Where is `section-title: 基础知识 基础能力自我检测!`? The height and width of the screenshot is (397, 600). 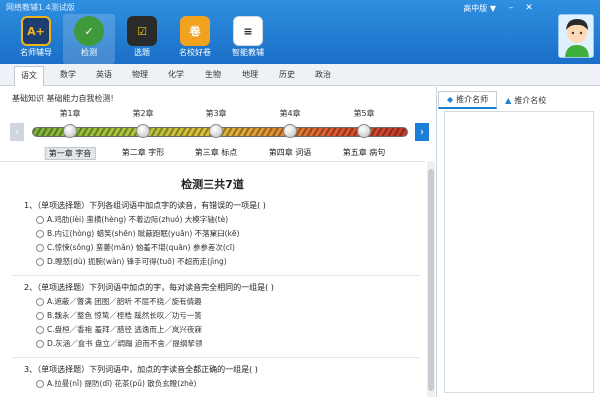 section-title: 基础知识 基础能力自我检测! is located at coordinates (63, 98).